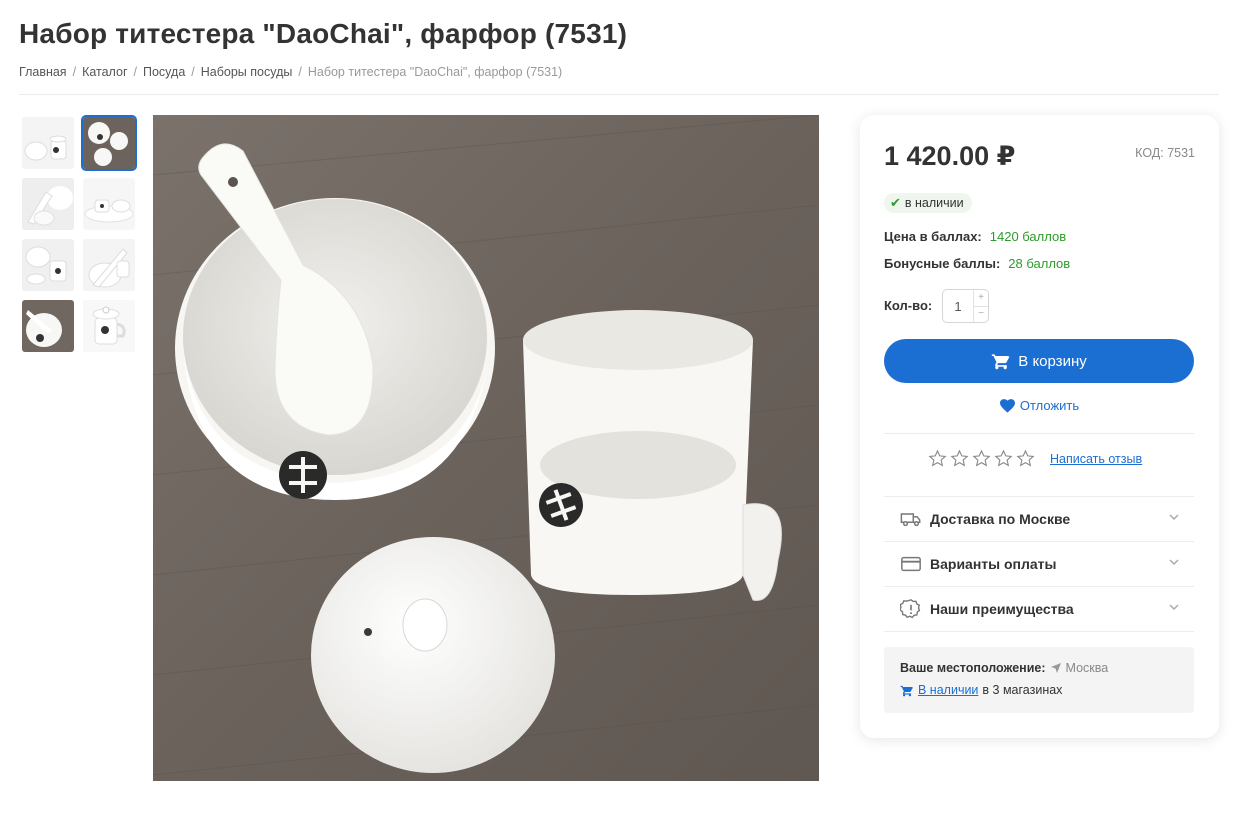 This screenshot has width=1247, height=825. I want to click on product-code: КОД: 7531, so click(1165, 153).